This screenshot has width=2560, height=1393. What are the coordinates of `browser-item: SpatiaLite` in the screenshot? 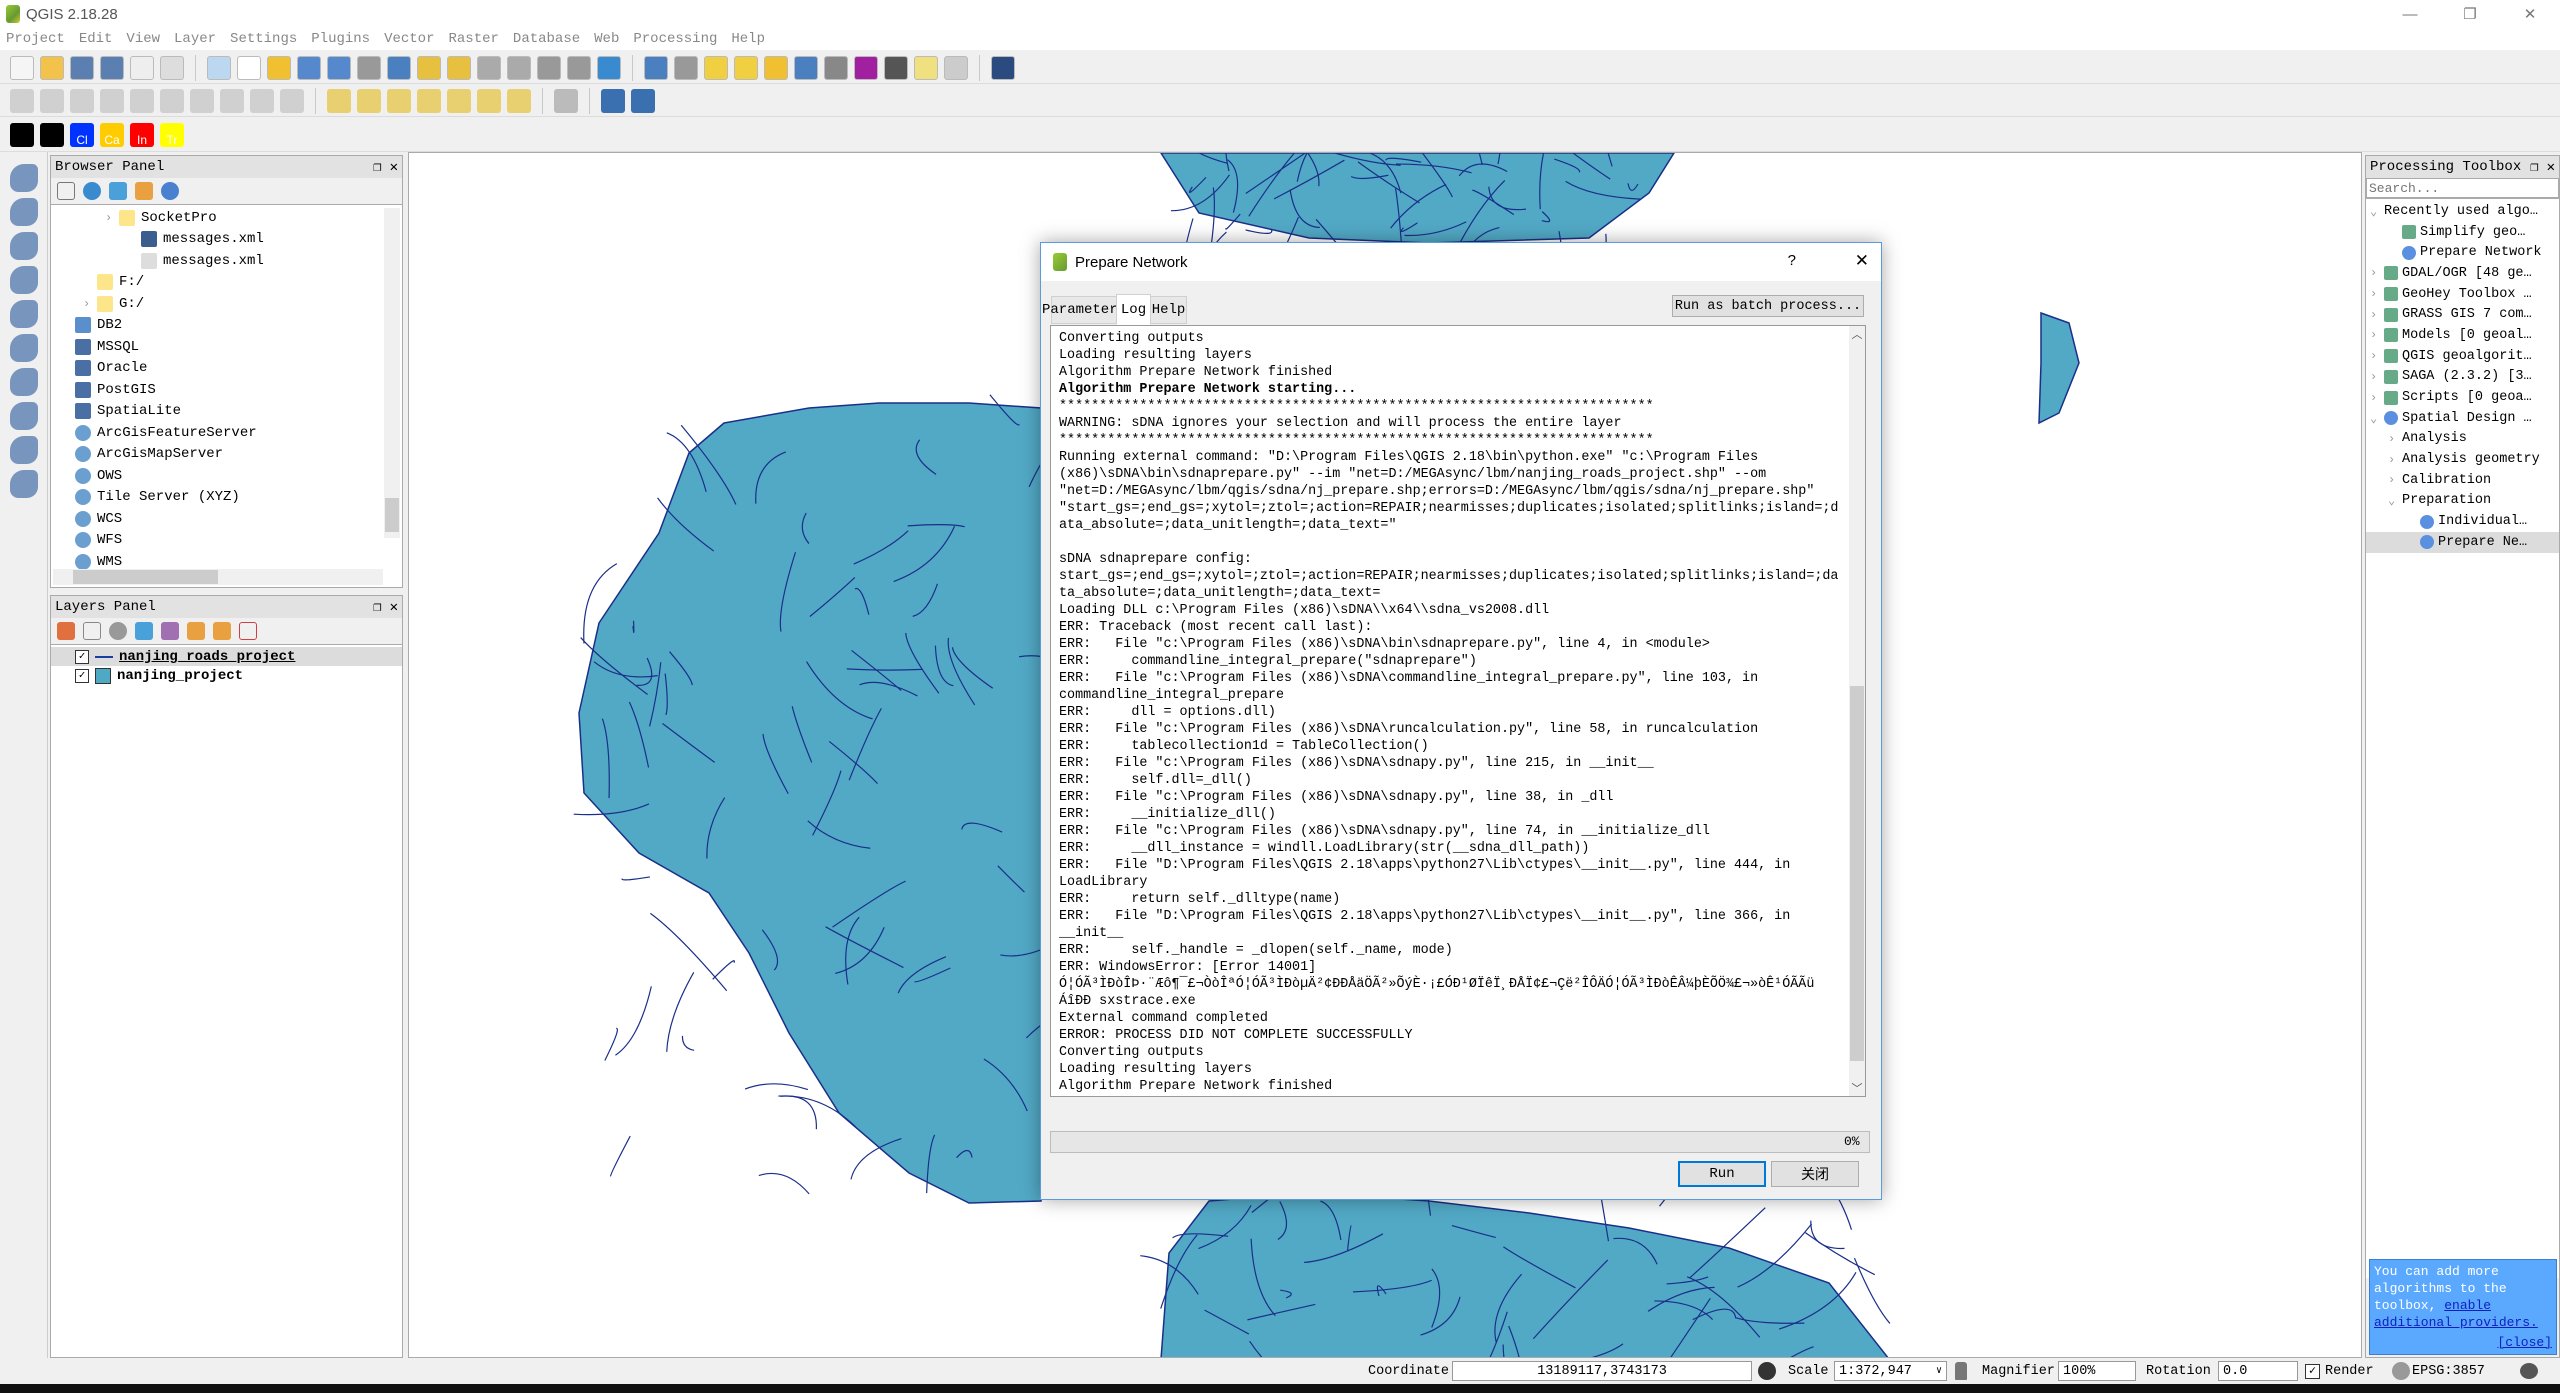 It's located at (226, 412).